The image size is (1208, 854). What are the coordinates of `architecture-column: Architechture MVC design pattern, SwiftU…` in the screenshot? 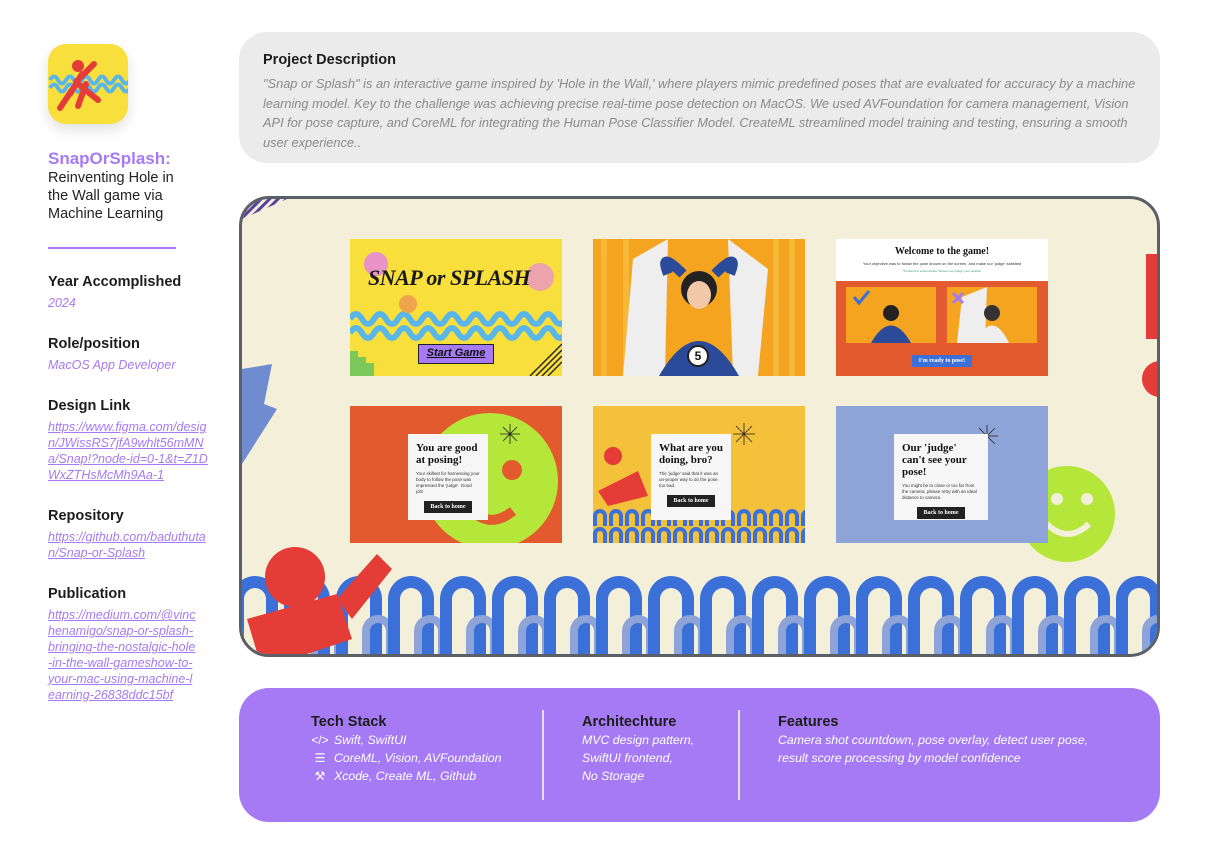 It's located at (638, 749).